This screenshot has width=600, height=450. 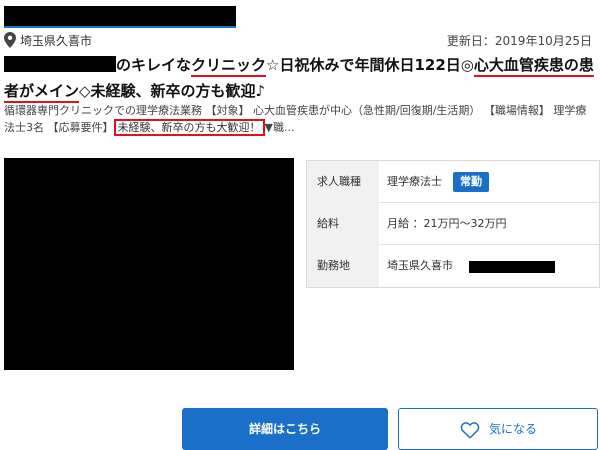 I want to click on redacted-title-name, so click(x=60, y=64).